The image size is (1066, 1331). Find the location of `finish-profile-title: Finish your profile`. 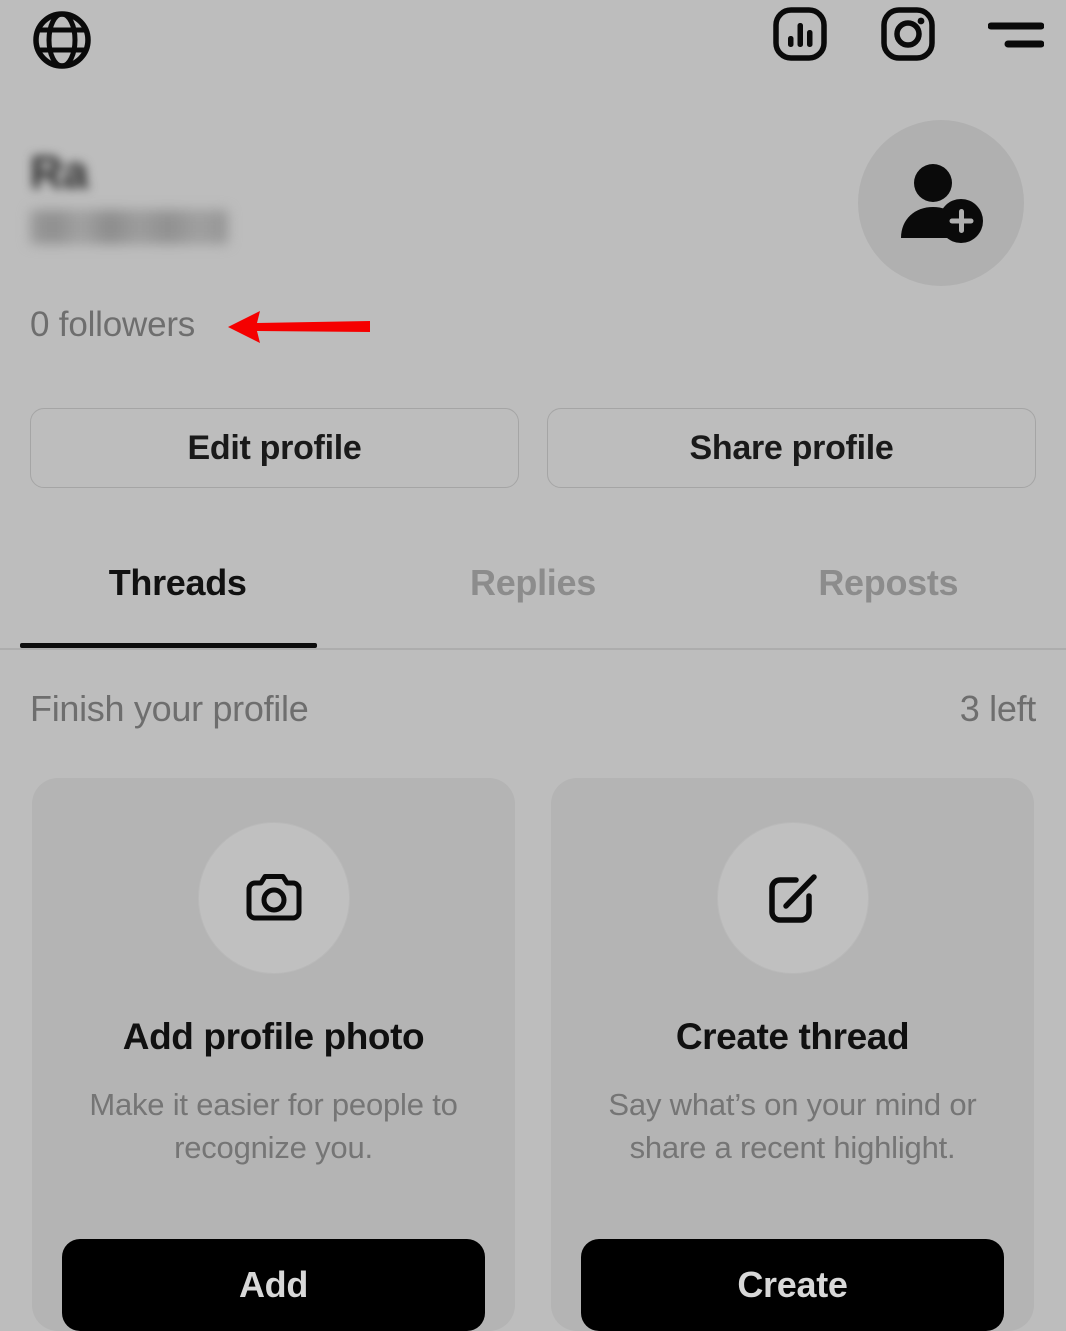

finish-profile-title: Finish your profile is located at coordinates (169, 708).